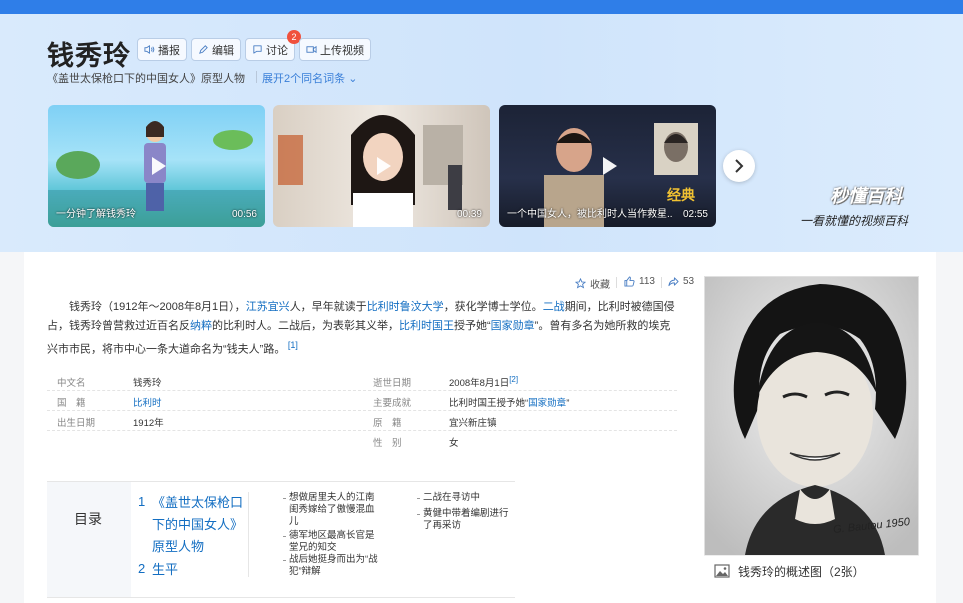 This screenshot has width=963, height=603. What do you see at coordinates (592, 283) in the screenshot?
I see `favorite-button: 收藏` at bounding box center [592, 283].